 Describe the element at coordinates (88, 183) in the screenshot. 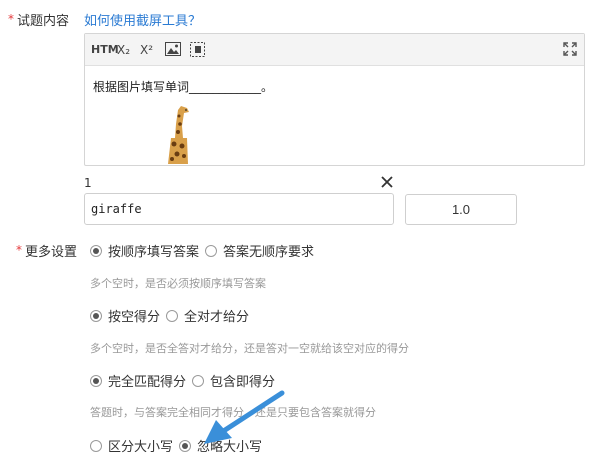

I see `blank-number: 1` at that location.